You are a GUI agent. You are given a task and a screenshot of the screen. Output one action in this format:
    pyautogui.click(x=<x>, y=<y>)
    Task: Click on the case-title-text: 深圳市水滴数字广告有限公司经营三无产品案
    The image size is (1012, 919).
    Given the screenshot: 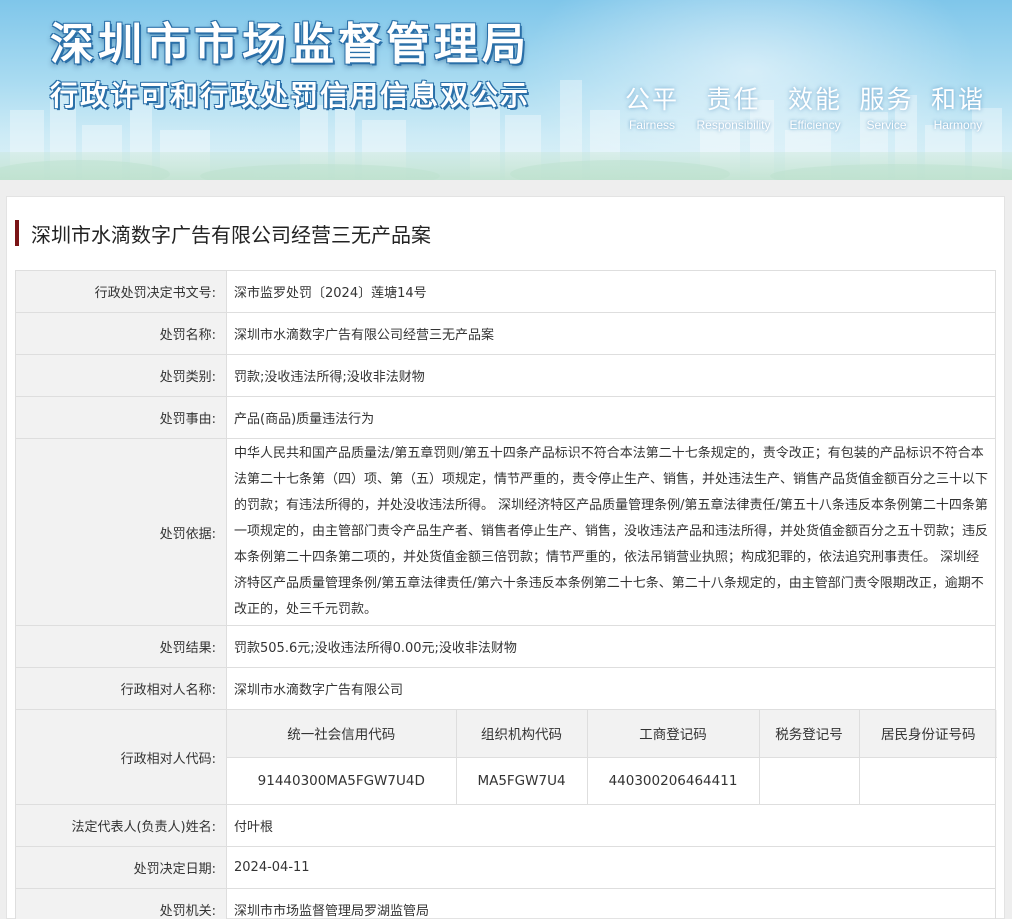 What is the action you would take?
    pyautogui.click(x=231, y=234)
    